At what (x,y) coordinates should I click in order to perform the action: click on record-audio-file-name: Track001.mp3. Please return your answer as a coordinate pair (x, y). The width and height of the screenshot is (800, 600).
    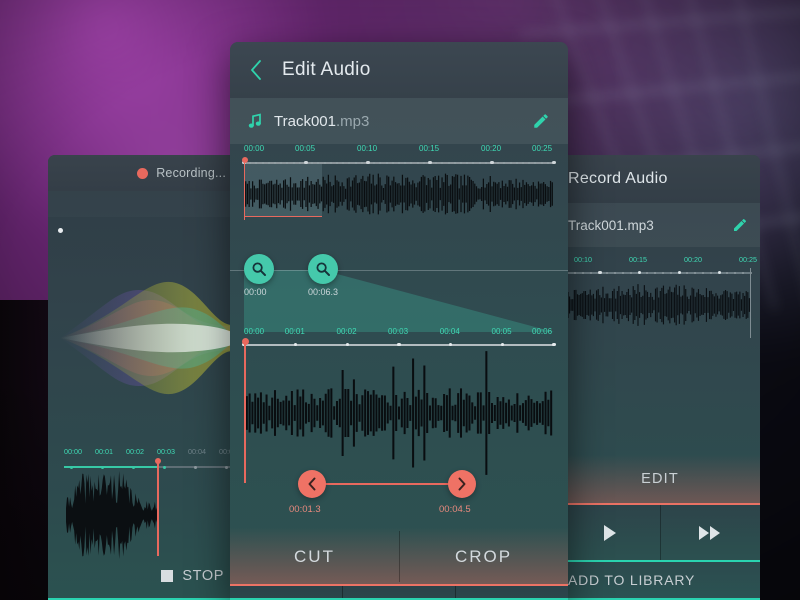
    Looking at the image, I should click on (611, 225).